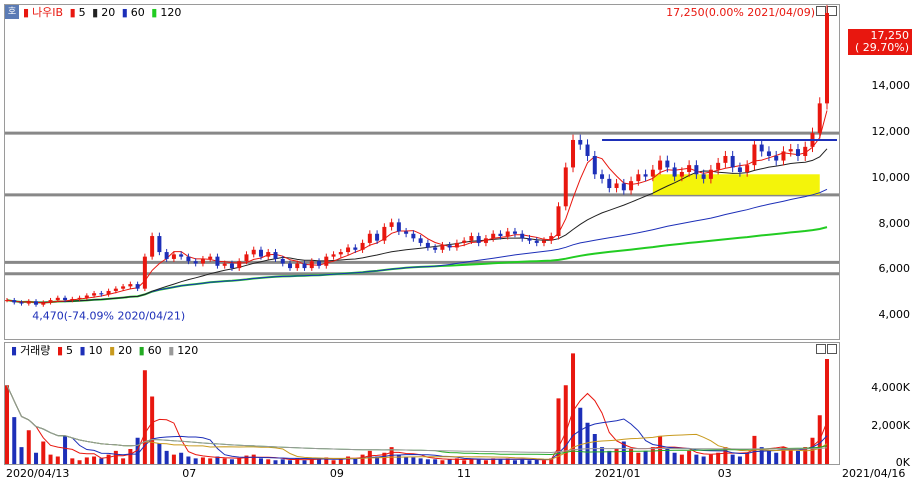 The image size is (914, 481). I want to click on date-tick-label: 2021/01, so click(617, 473).